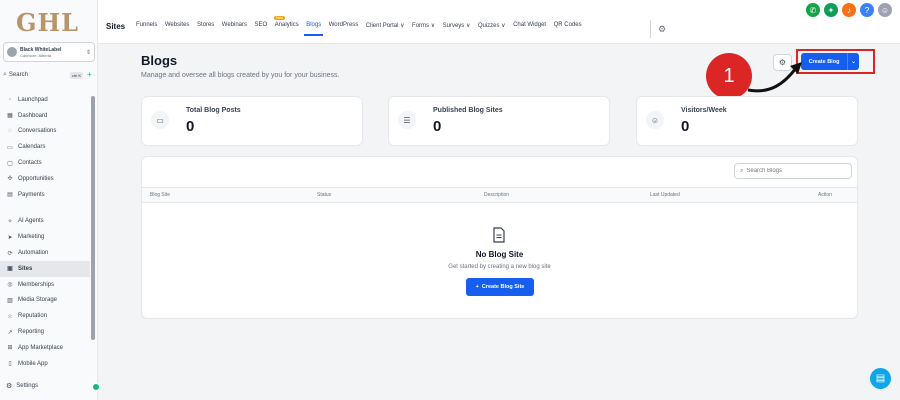  What do you see at coordinates (93, 218) in the screenshot?
I see `sidebar-scrollbar` at bounding box center [93, 218].